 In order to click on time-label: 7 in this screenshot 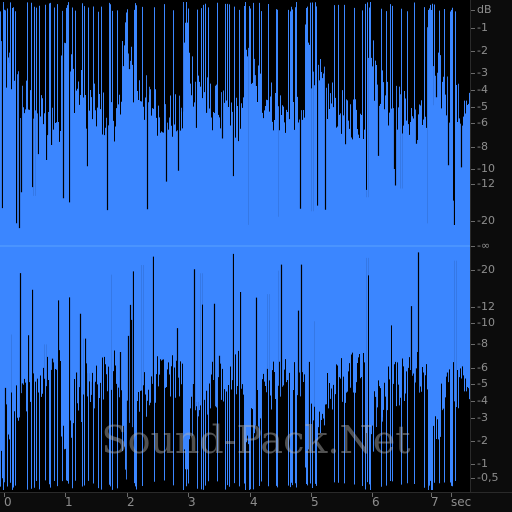, I will do `click(435, 502)`.